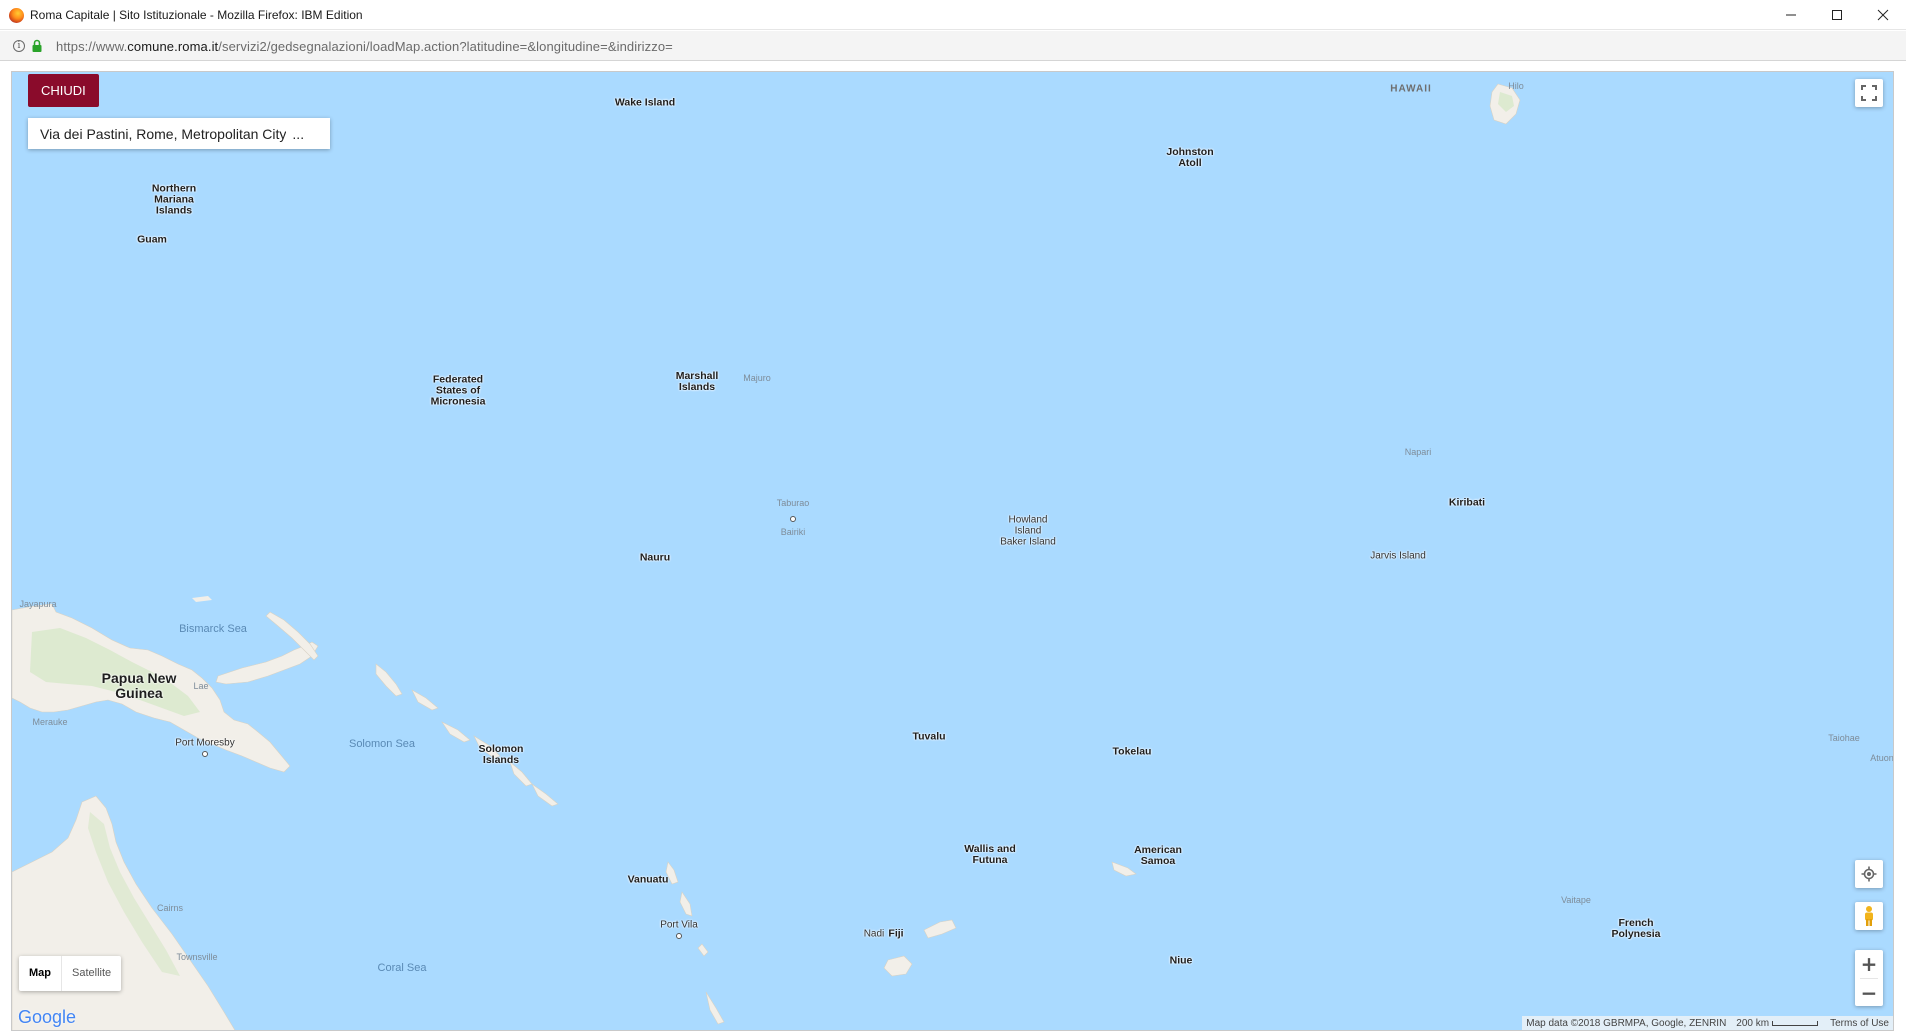  Describe the element at coordinates (202, 599) in the screenshot. I see `admiralty-islands` at that location.